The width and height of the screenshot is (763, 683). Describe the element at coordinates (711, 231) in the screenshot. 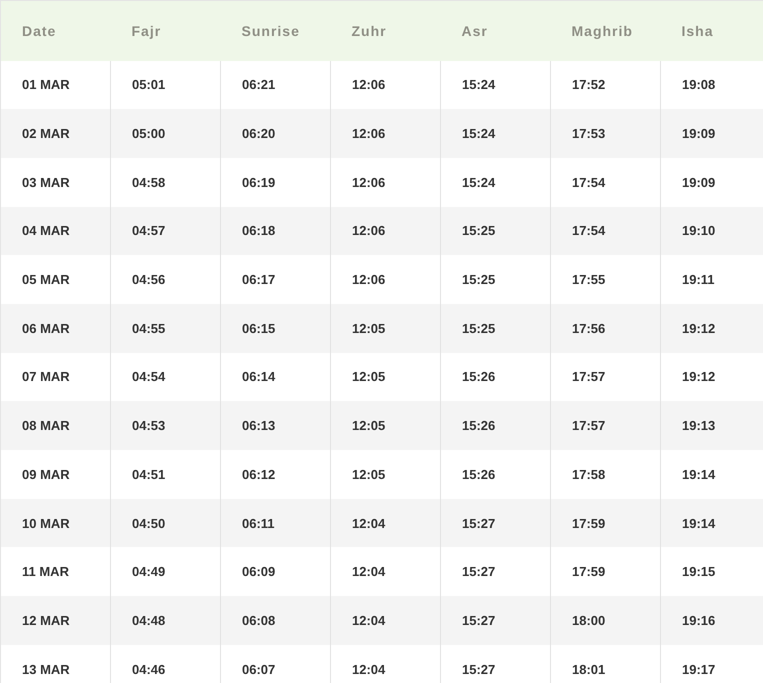

I see `table-cell: 19:10` at that location.